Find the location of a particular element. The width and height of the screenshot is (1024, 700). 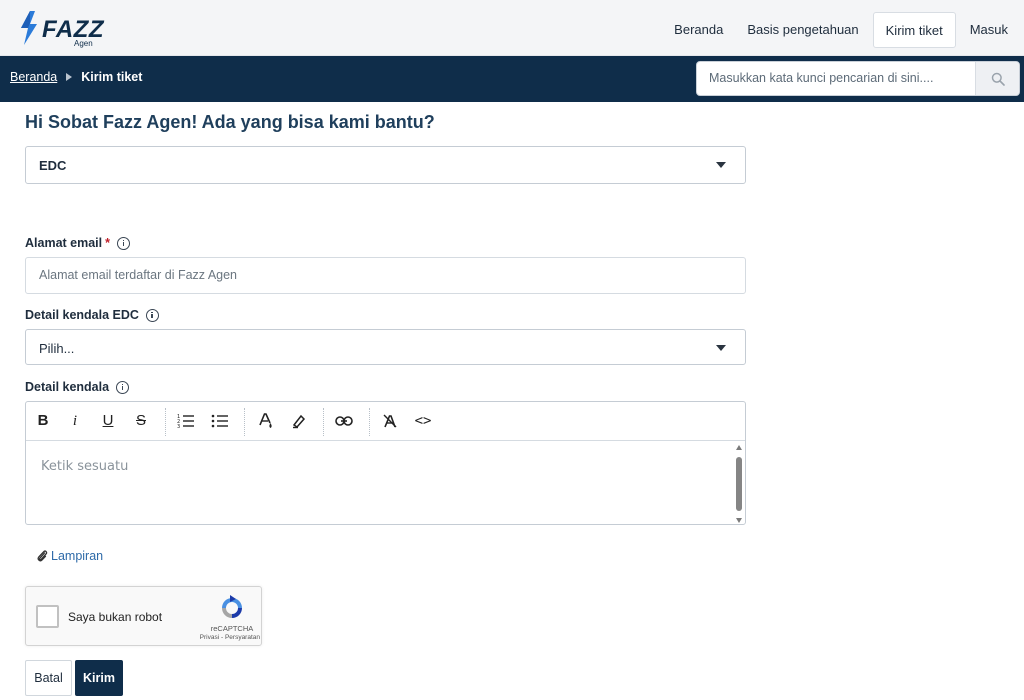

email-field: Alamat email terdaftar di Fazz Agen is located at coordinates (385, 275).